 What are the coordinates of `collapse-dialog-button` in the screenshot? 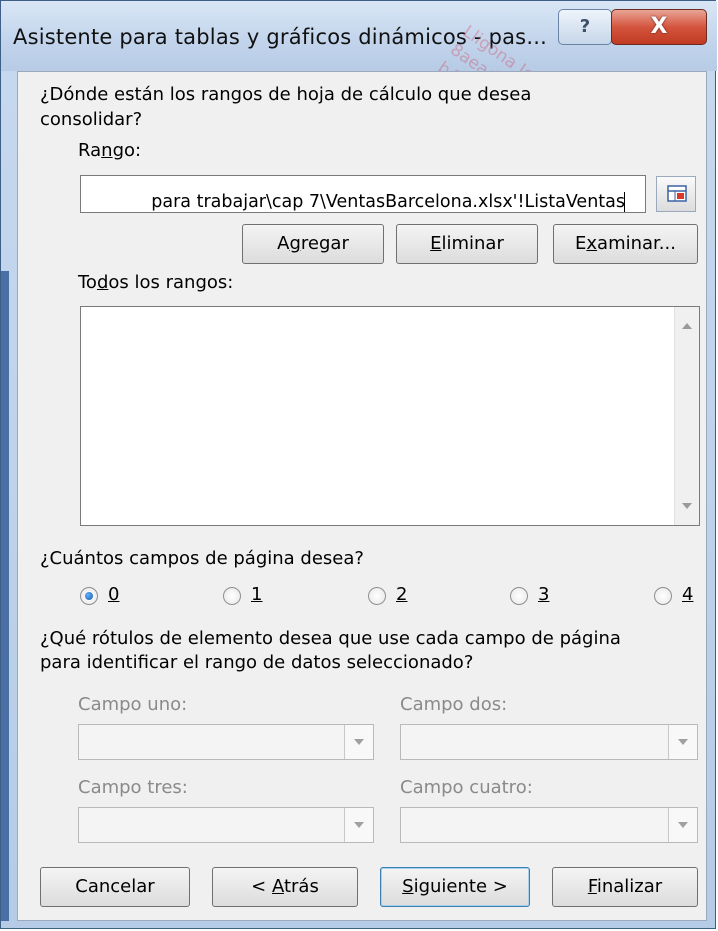 It's located at (676, 194).